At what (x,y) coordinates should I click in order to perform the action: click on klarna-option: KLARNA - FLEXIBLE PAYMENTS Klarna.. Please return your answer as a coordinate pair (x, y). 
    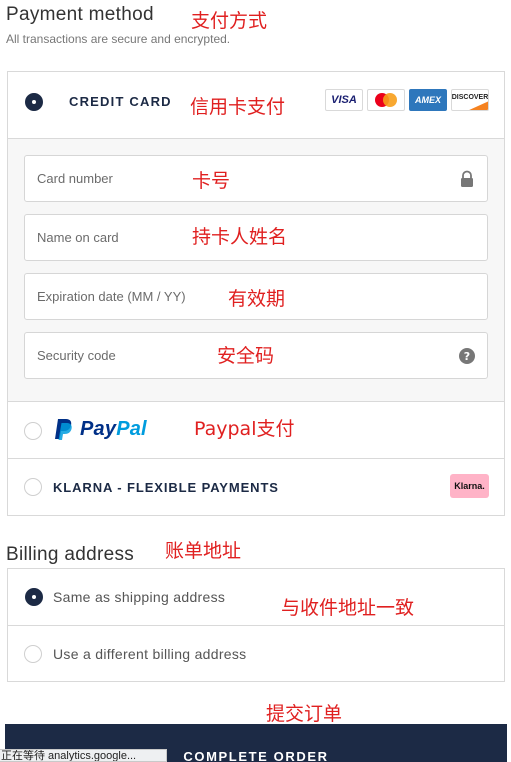
    Looking at the image, I should click on (256, 487).